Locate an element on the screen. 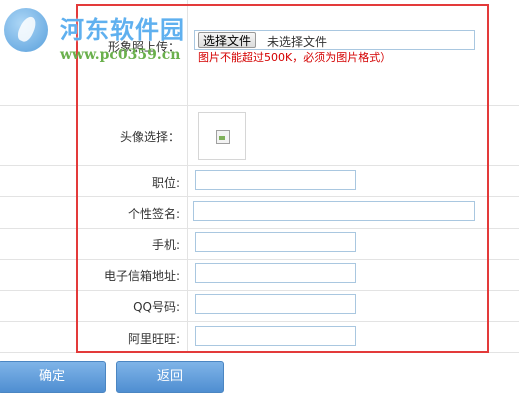 The width and height of the screenshot is (519, 406). choose-file-button: 选择文件 is located at coordinates (227, 40).